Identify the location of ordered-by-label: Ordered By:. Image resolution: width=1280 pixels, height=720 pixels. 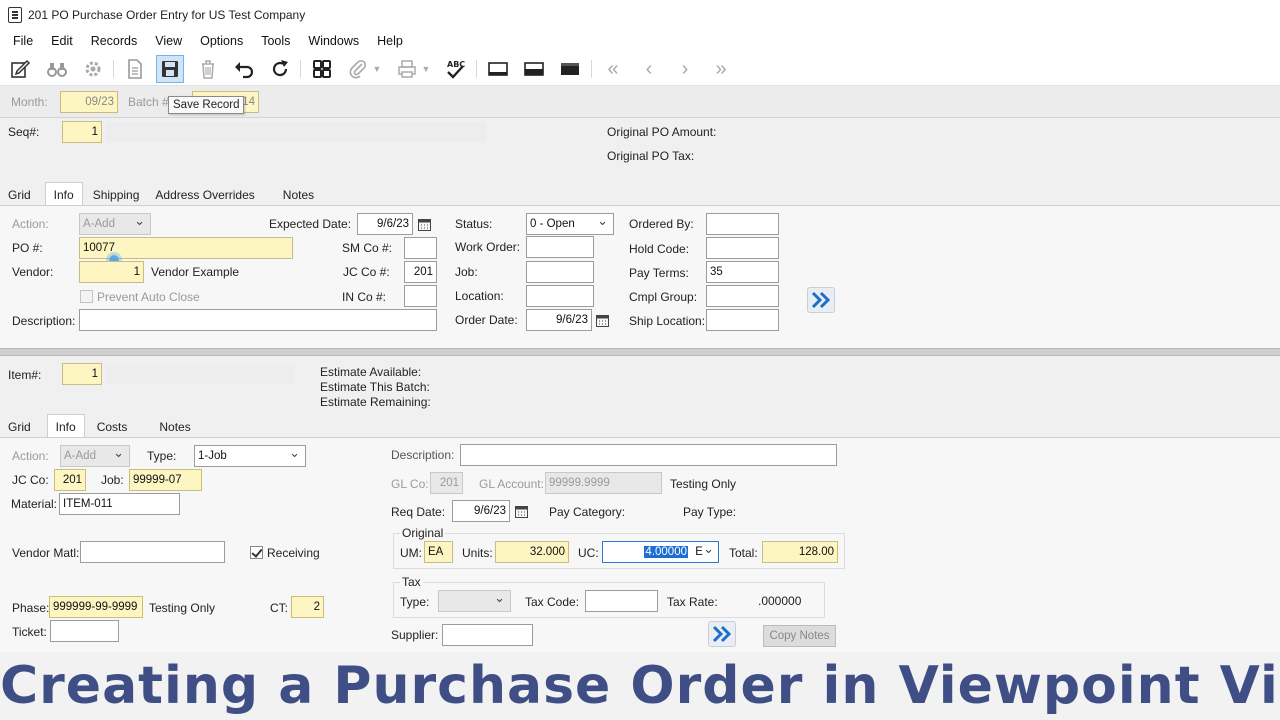
(661, 224).